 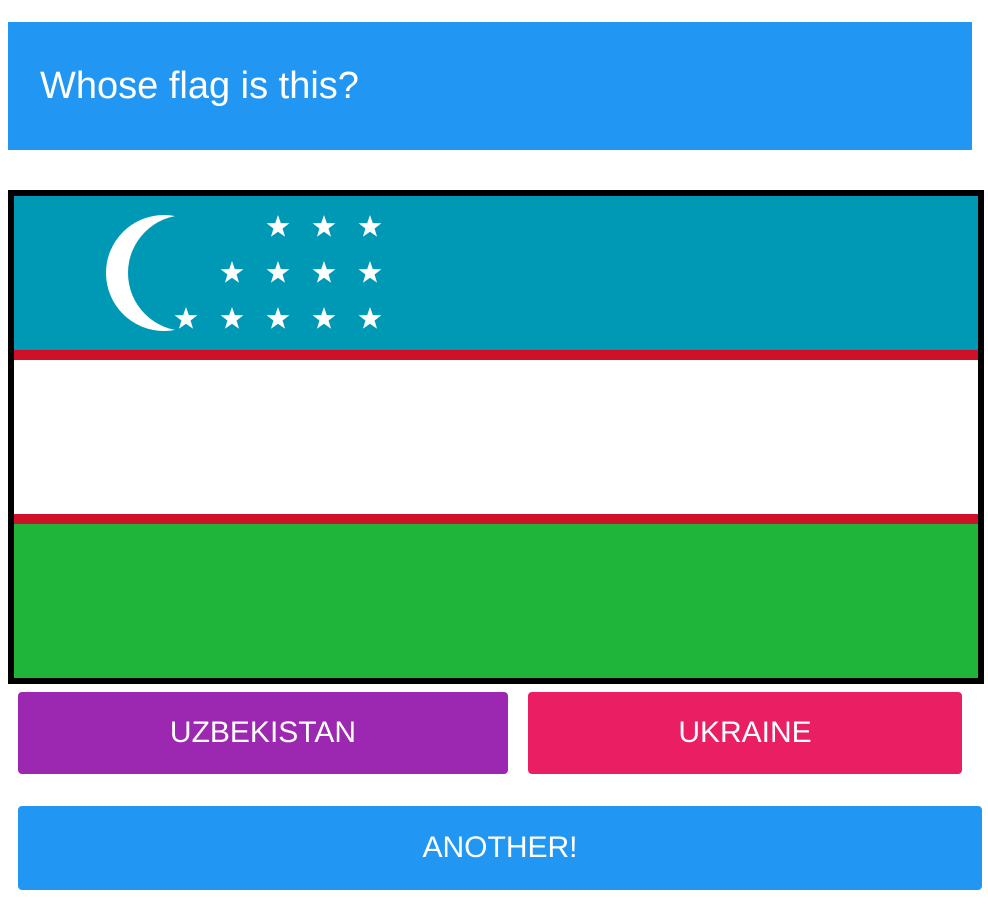 What do you see at coordinates (745, 733) in the screenshot?
I see `answer-button-ukraine: UKRAINE` at bounding box center [745, 733].